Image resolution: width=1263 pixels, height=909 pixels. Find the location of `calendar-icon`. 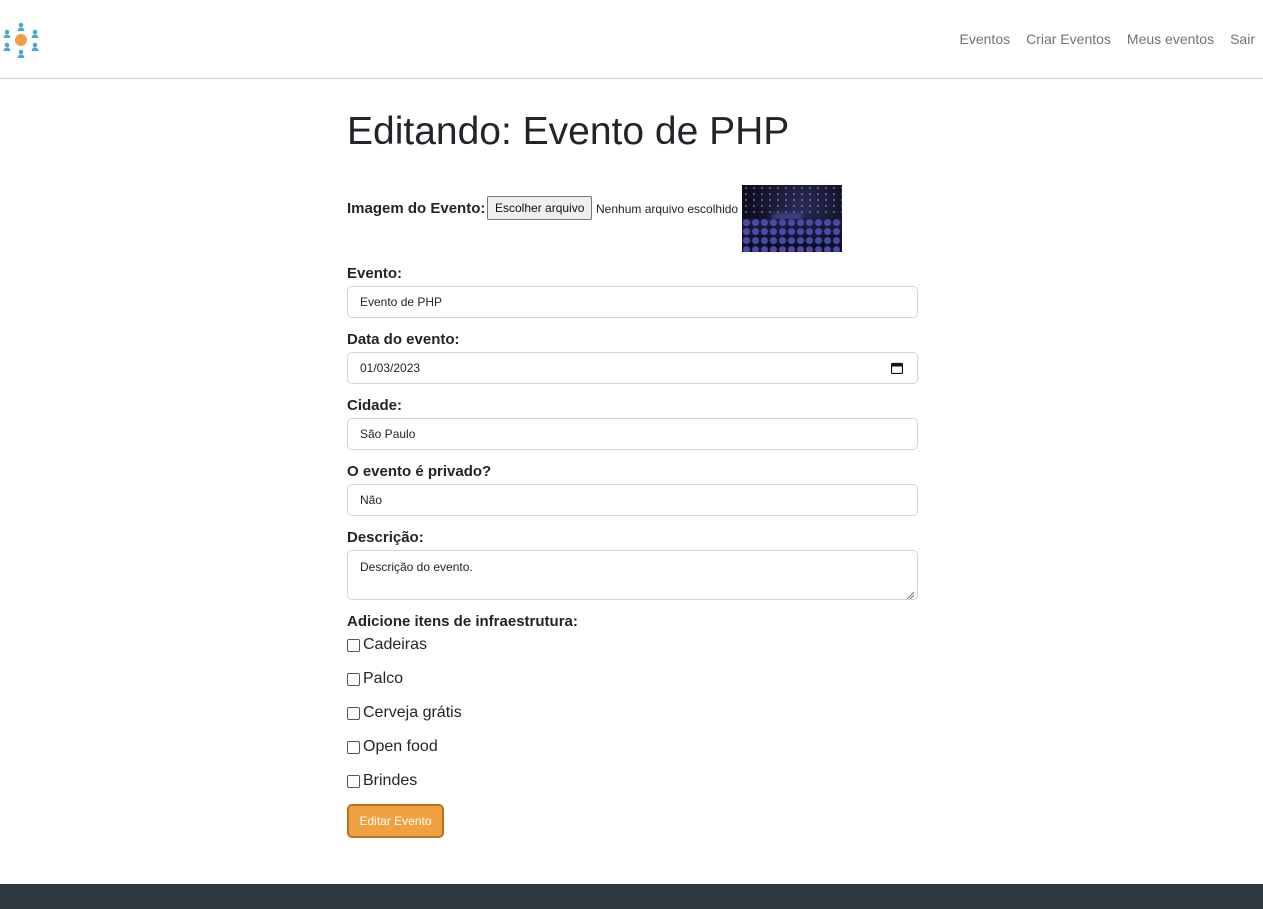

calendar-icon is located at coordinates (897, 368).